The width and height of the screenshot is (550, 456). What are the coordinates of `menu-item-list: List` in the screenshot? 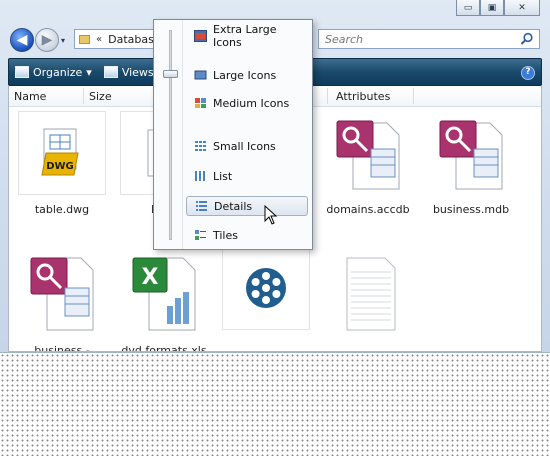 It's located at (247, 176).